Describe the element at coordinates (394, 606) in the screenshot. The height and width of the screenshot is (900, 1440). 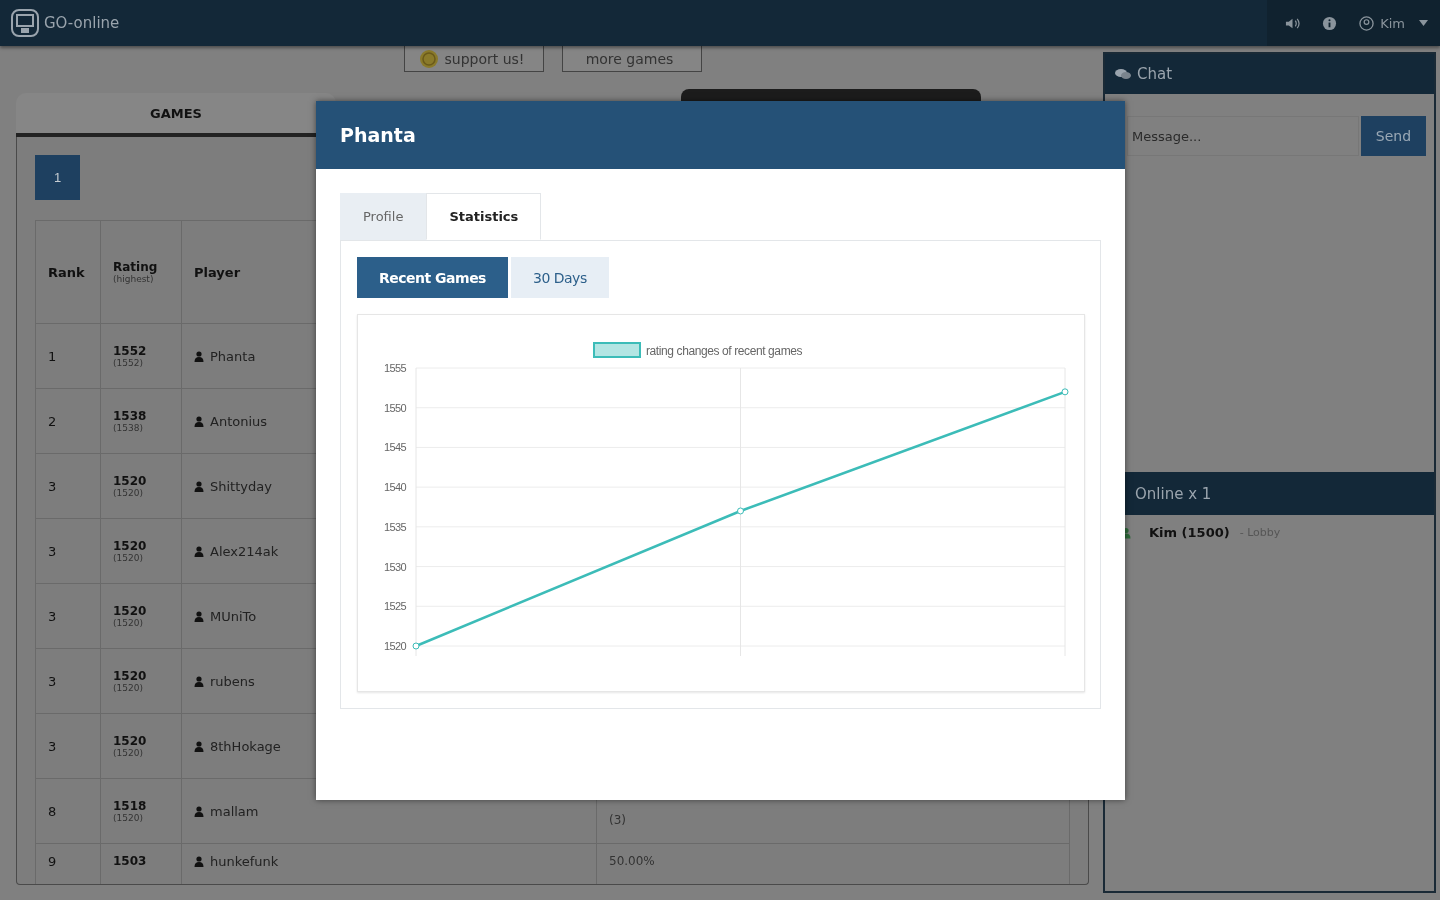
I see `axis-label: 1525` at that location.